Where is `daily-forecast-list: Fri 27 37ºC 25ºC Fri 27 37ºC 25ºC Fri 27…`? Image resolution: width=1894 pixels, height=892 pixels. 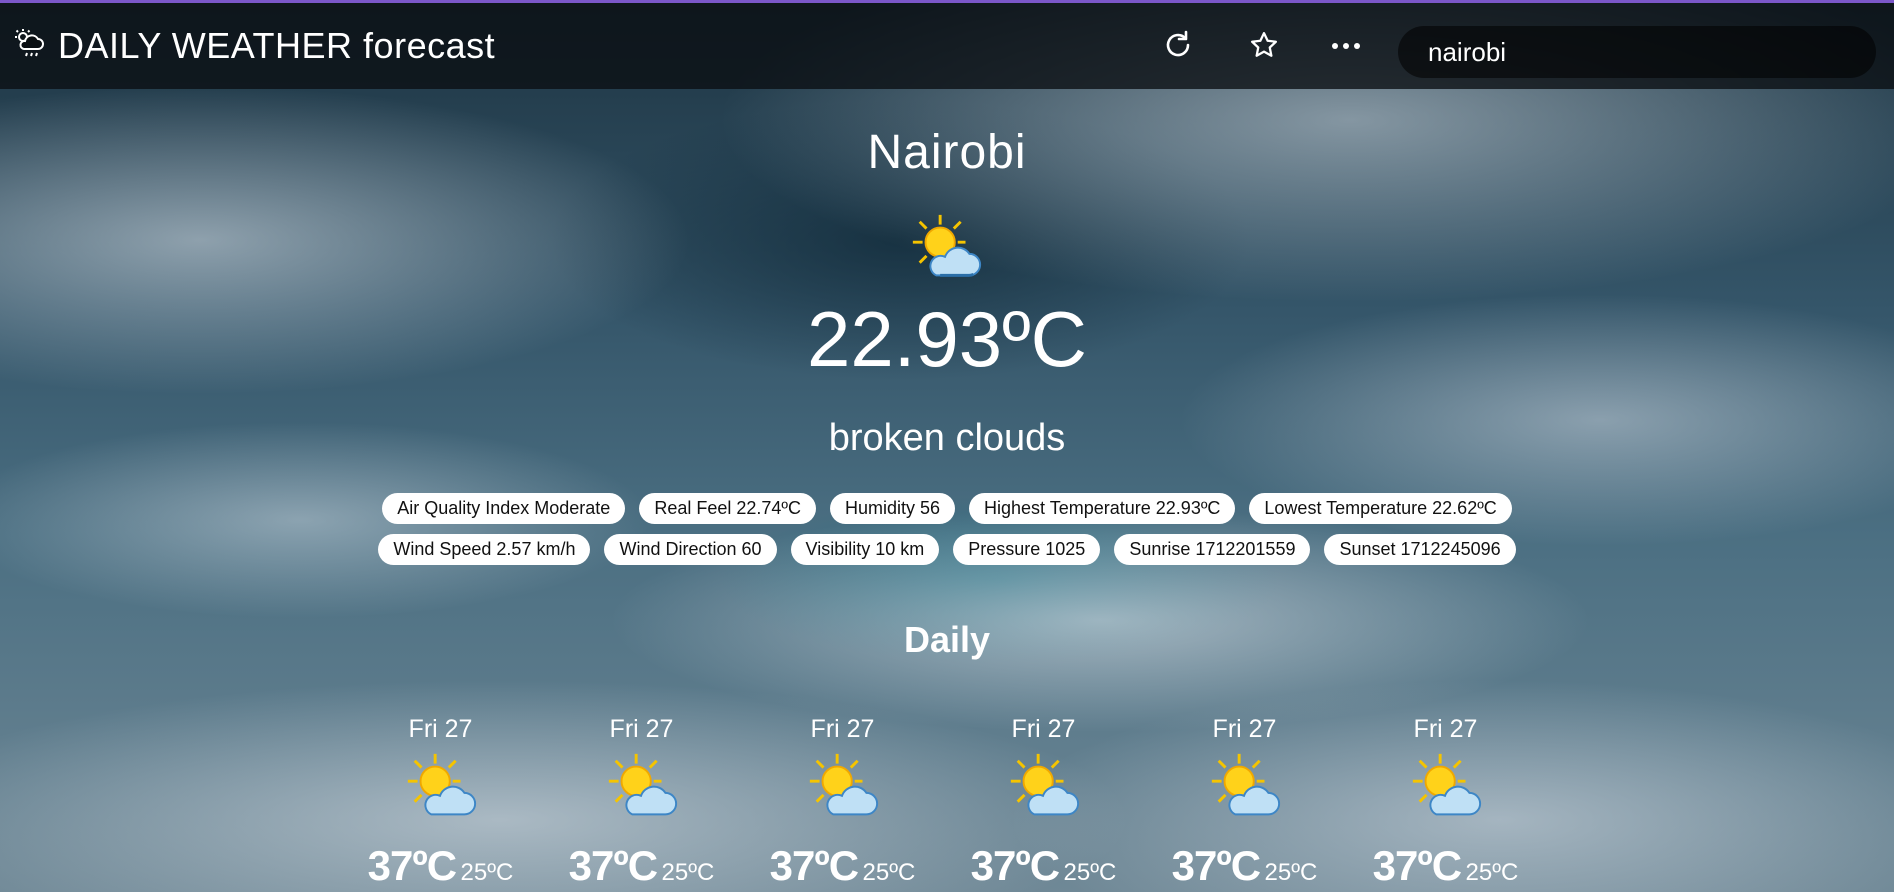
daily-forecast-list: Fri 27 37ºC 25ºC Fri 27 37ºC 25ºC Fri 27… is located at coordinates (950, 803).